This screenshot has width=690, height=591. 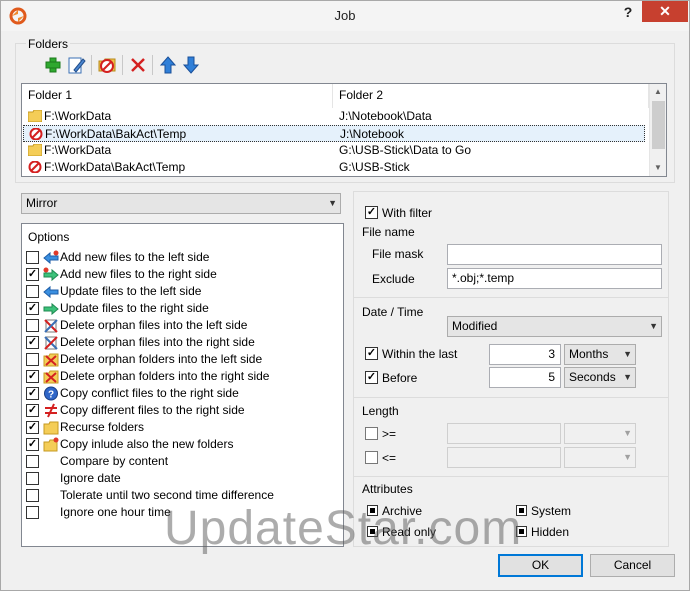 I want to click on table-row: F:\WorkData J:\Notebook\Data, so click(x=335, y=116).